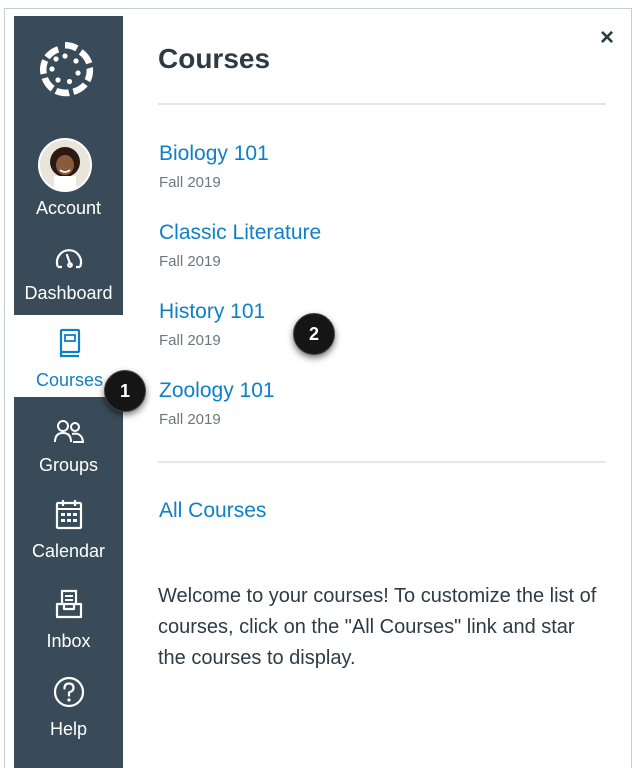 The height and width of the screenshot is (768, 636). I want to click on global-navigation-lower: Groups Calendar Inbox Help, so click(68, 584).